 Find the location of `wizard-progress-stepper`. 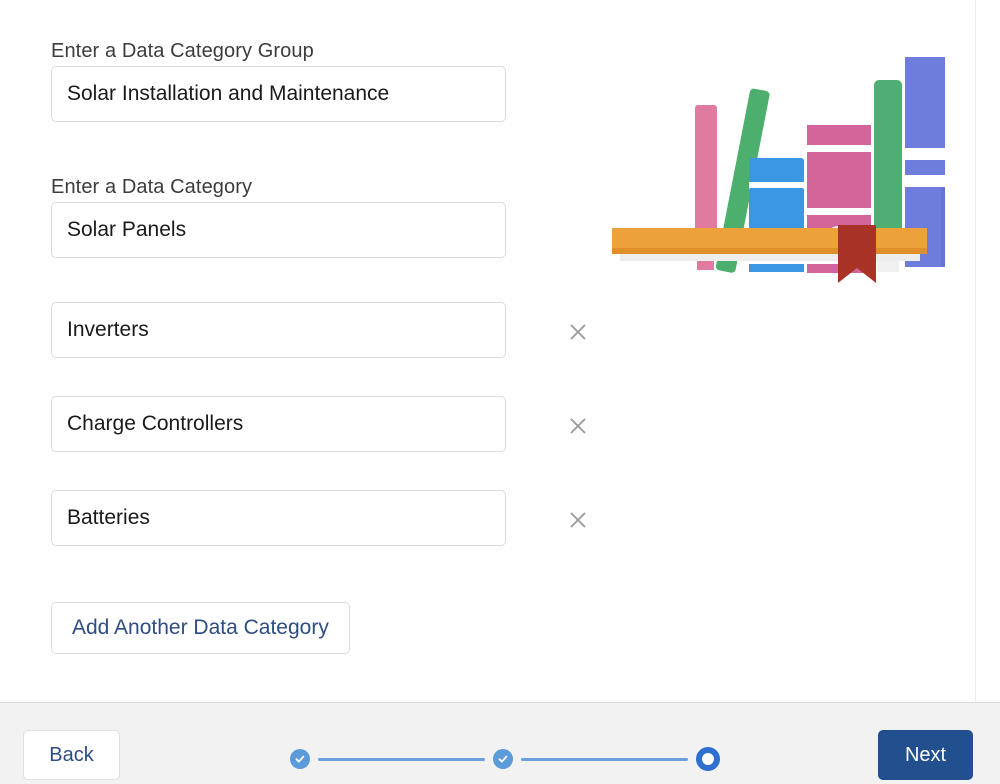

wizard-progress-stepper is located at coordinates (505, 759).